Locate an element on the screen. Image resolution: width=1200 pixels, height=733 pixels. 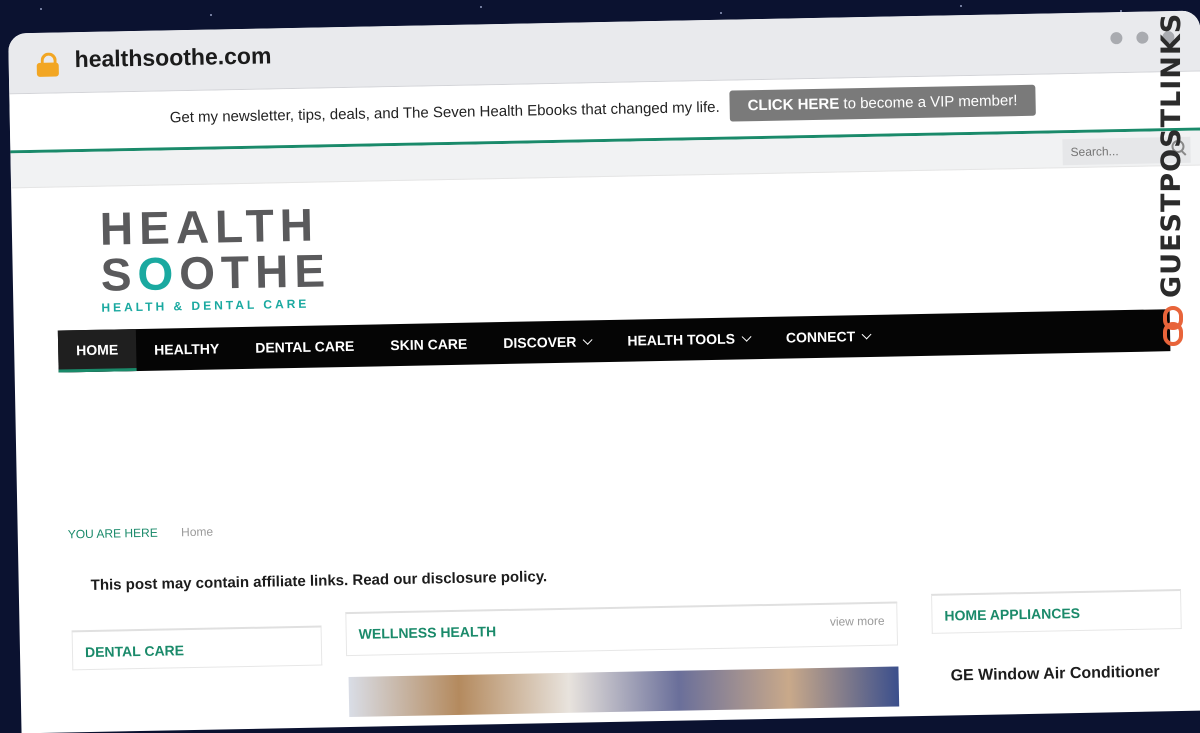
nav-label: SKIN CARE is located at coordinates (429, 344).